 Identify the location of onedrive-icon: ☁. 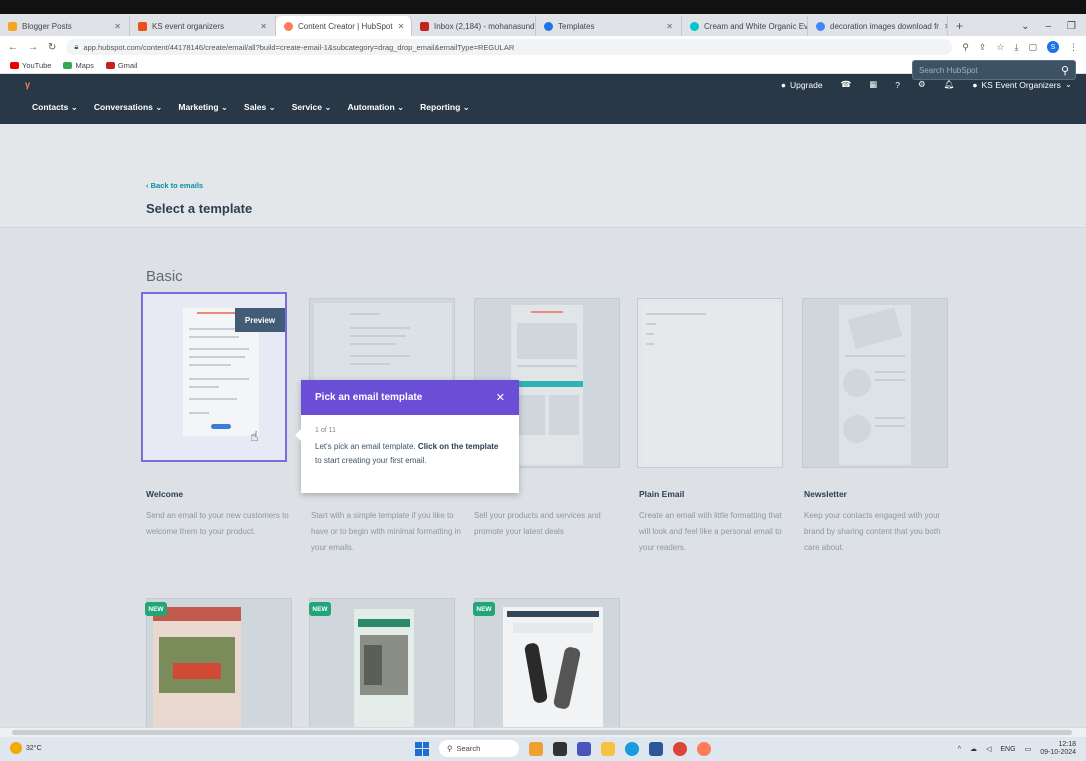
(973, 749).